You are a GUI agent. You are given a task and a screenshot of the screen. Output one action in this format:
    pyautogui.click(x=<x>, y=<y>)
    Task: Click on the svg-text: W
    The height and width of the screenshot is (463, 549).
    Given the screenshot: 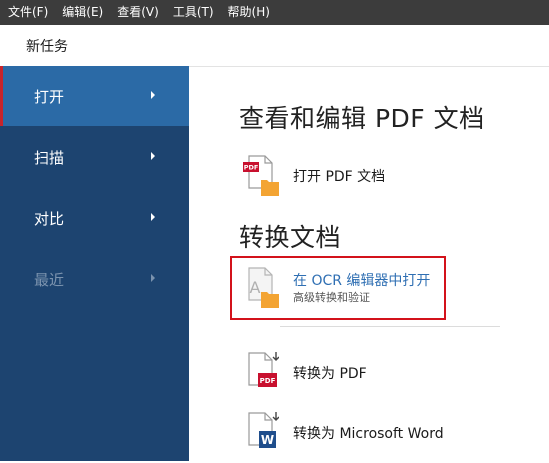 What is the action you would take?
    pyautogui.click(x=267, y=440)
    